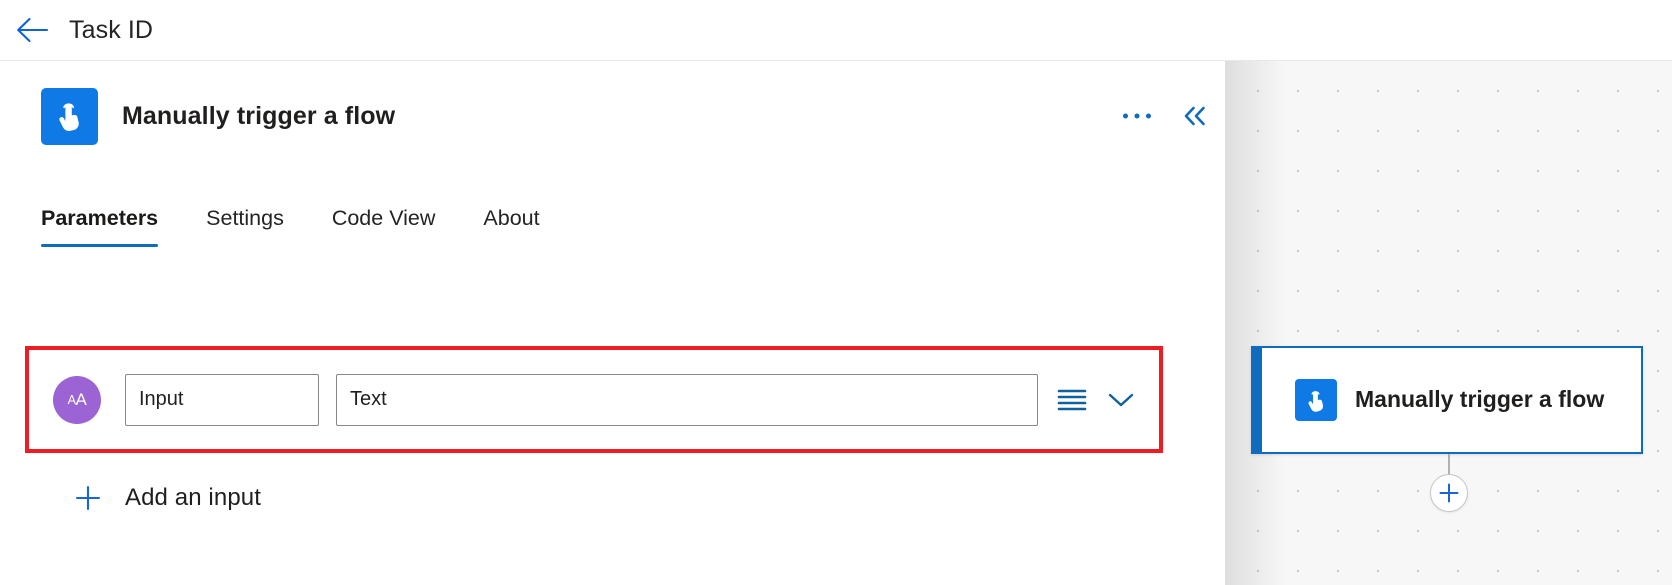 The image size is (1672, 585). I want to click on parameter-row-highlight: AA, so click(594, 399).